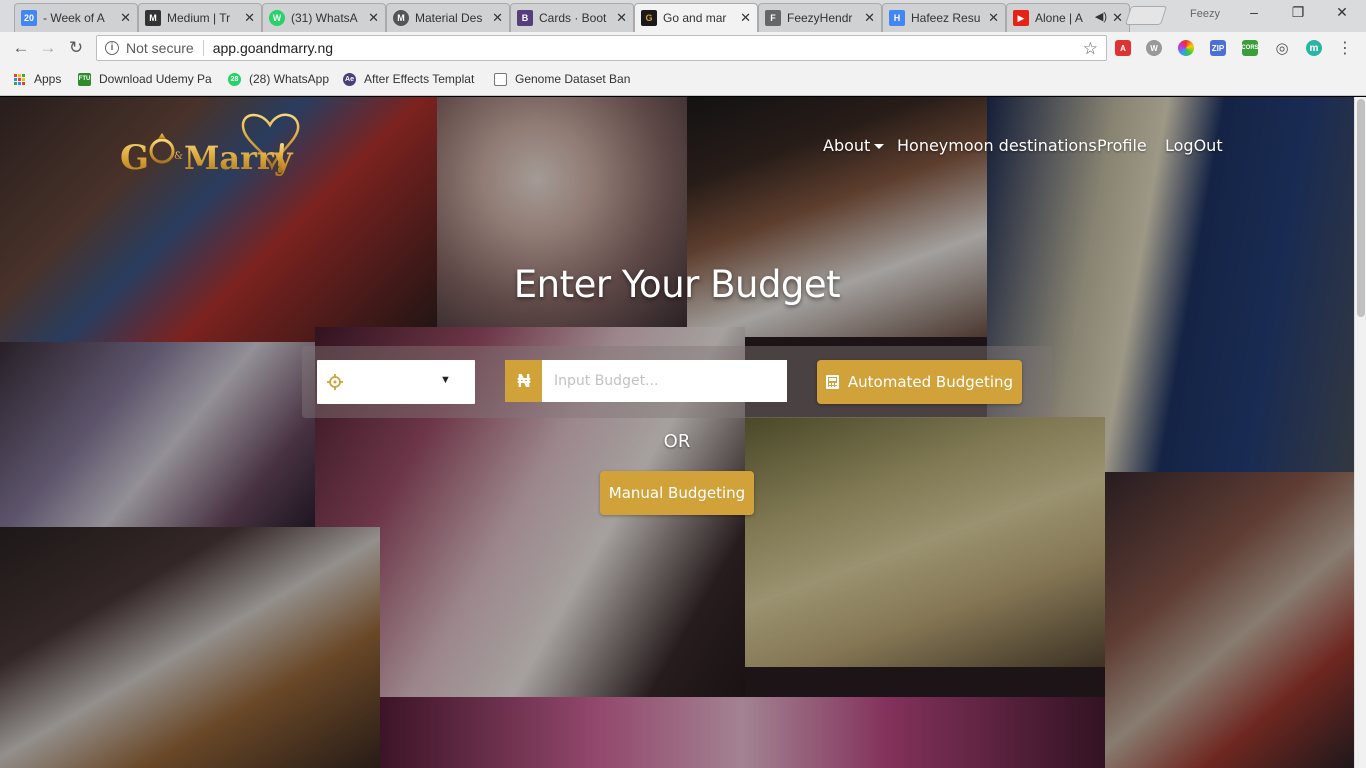 The image size is (1366, 768). What do you see at coordinates (525, 18) in the screenshot?
I see `bootstrap-icon: B` at bounding box center [525, 18].